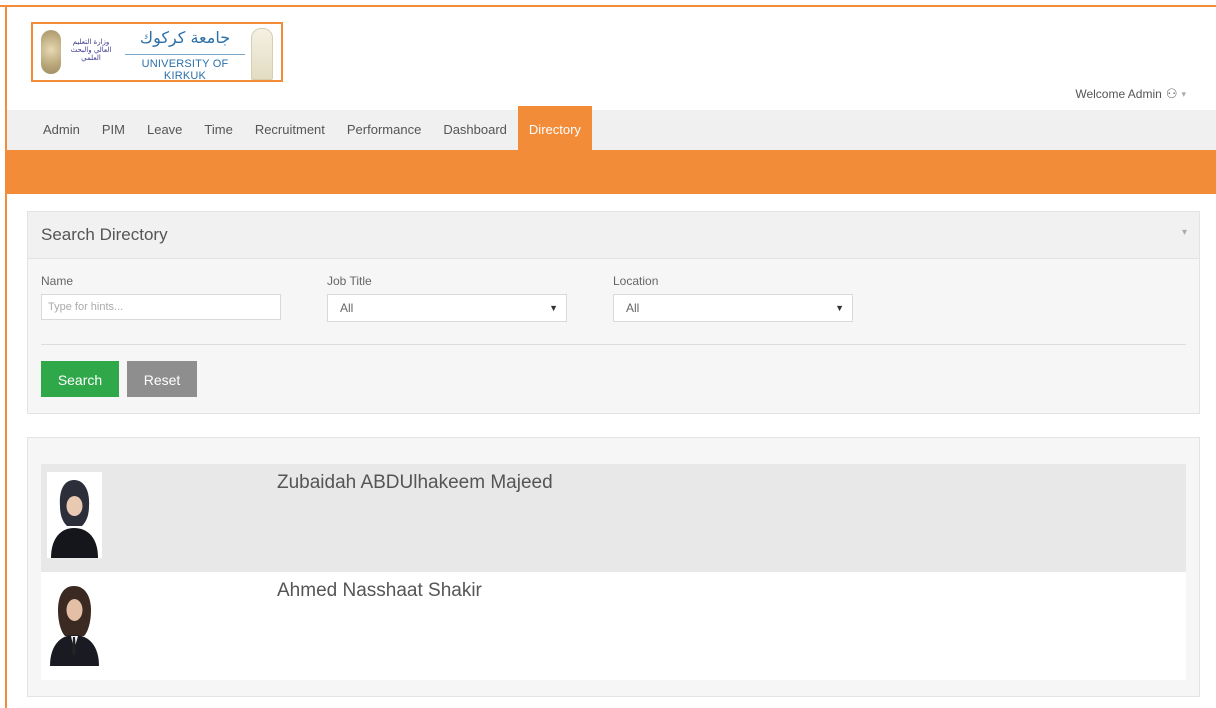 The height and width of the screenshot is (708, 1216). What do you see at coordinates (162, 379) in the screenshot?
I see `reset-button: Reset` at bounding box center [162, 379].